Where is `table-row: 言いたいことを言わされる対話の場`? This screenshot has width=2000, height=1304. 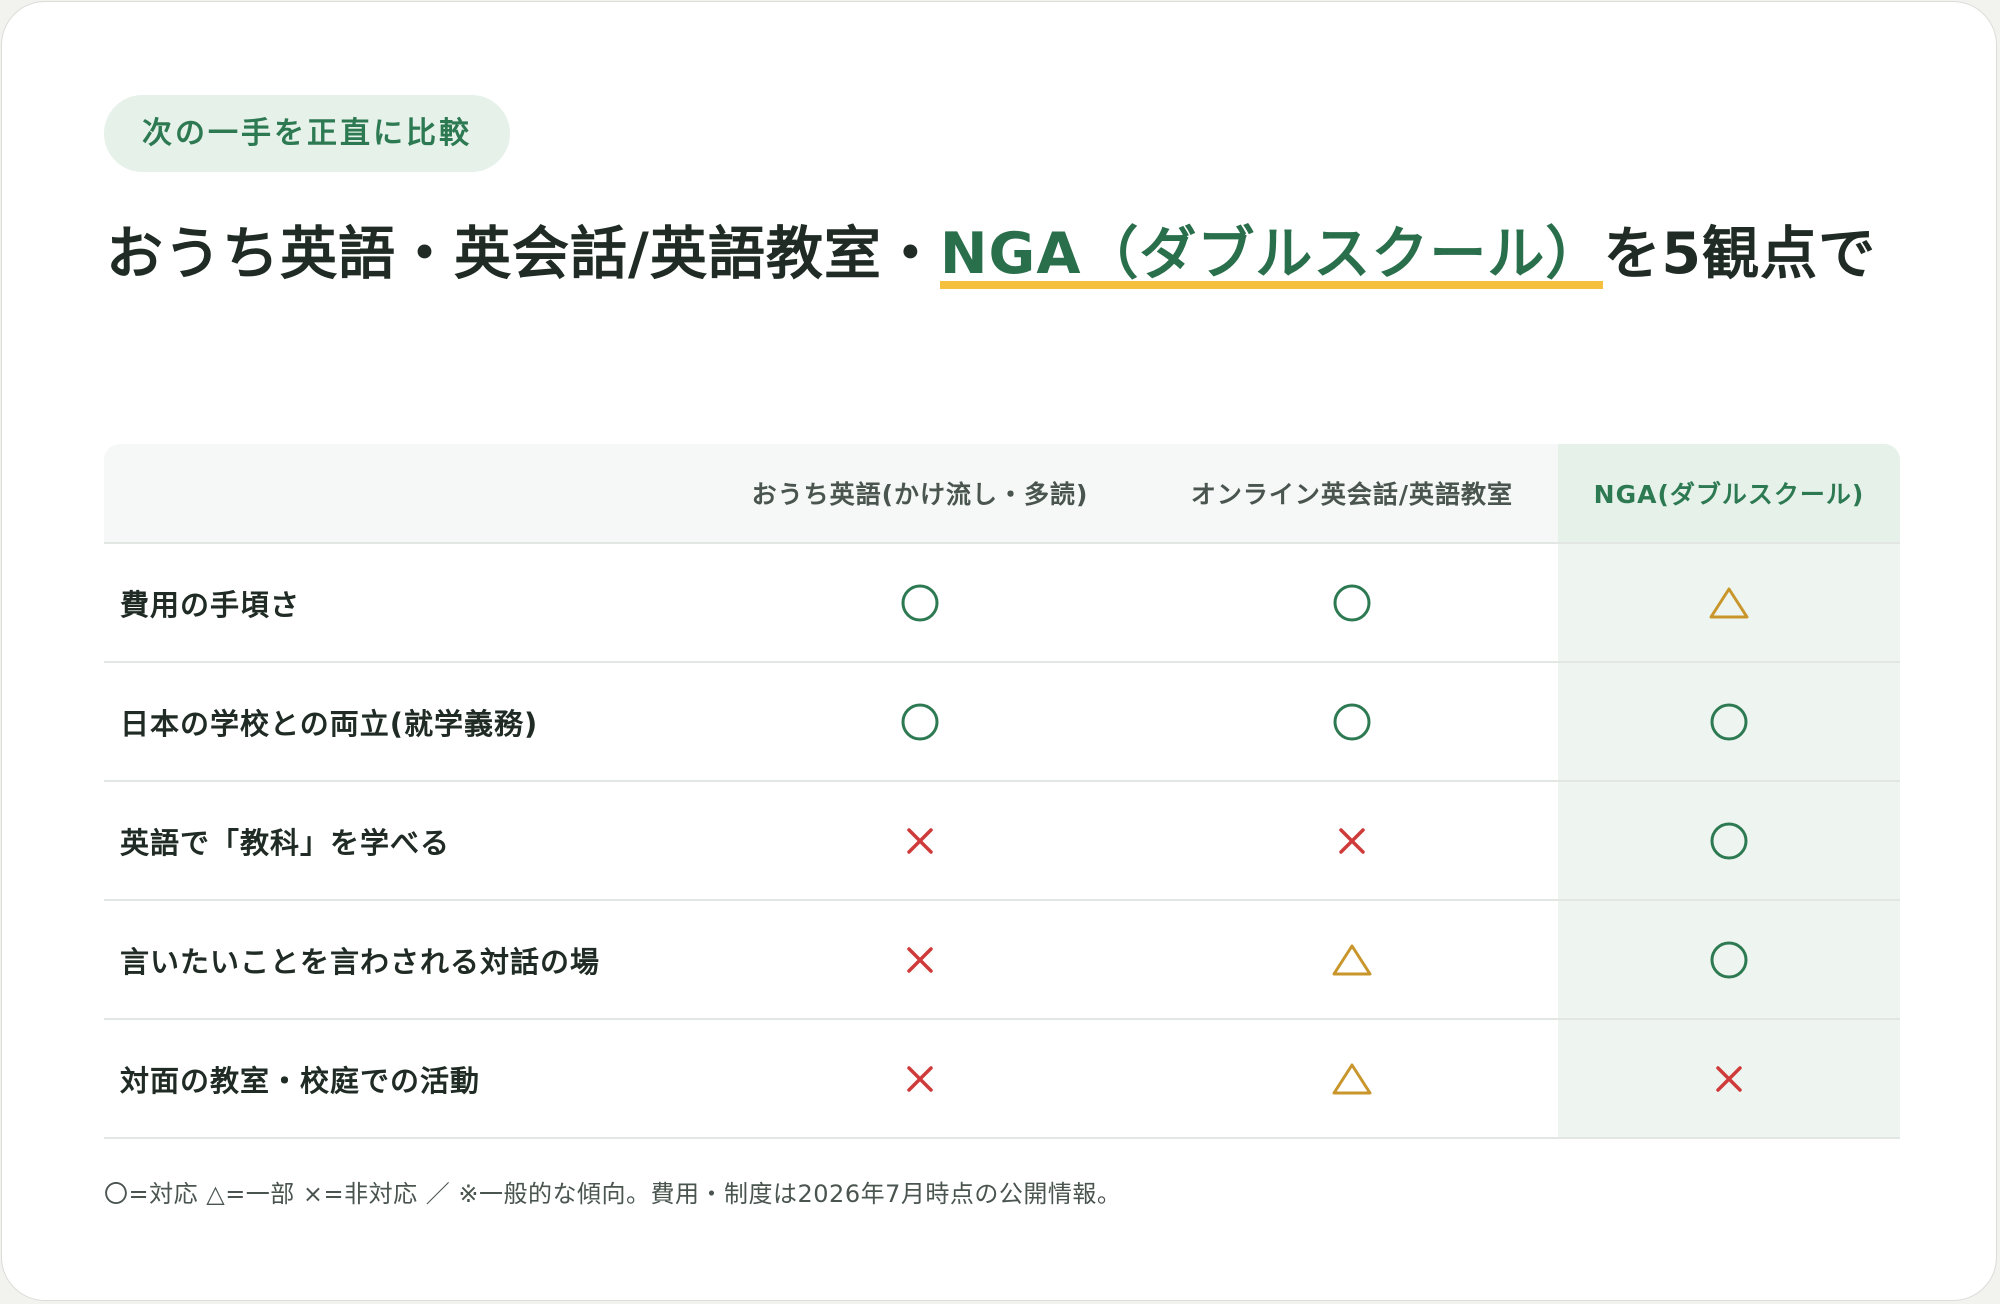
table-row: 言いたいことを言わされる対話の場 is located at coordinates (1002, 960).